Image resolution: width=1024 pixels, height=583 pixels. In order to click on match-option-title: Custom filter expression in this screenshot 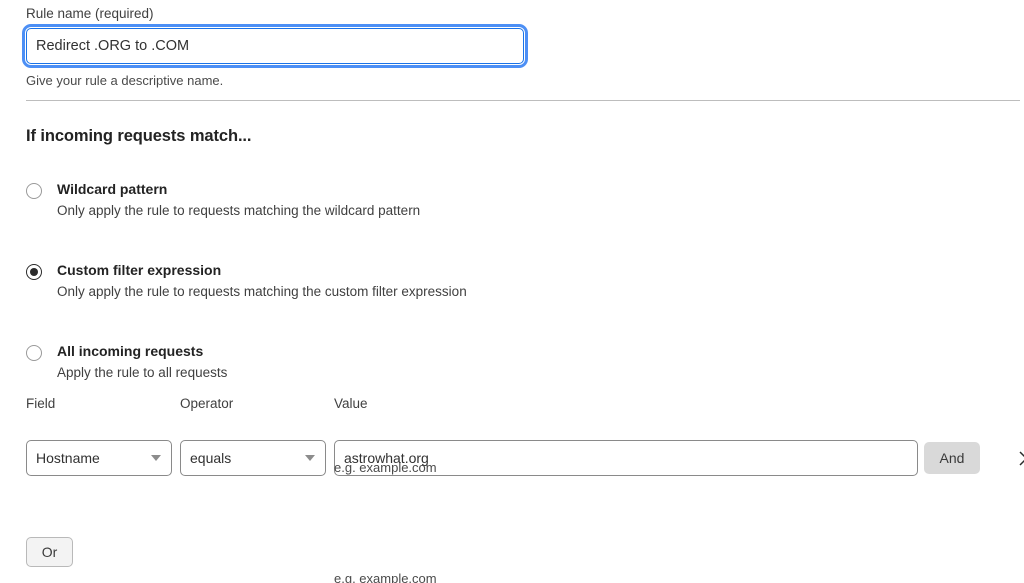, I will do `click(139, 270)`.